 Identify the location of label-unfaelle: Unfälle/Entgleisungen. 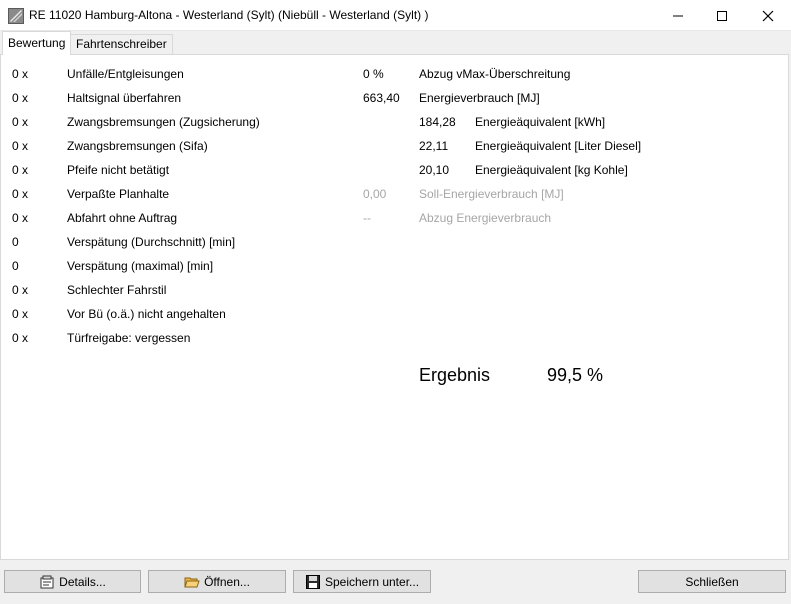
(125, 74).